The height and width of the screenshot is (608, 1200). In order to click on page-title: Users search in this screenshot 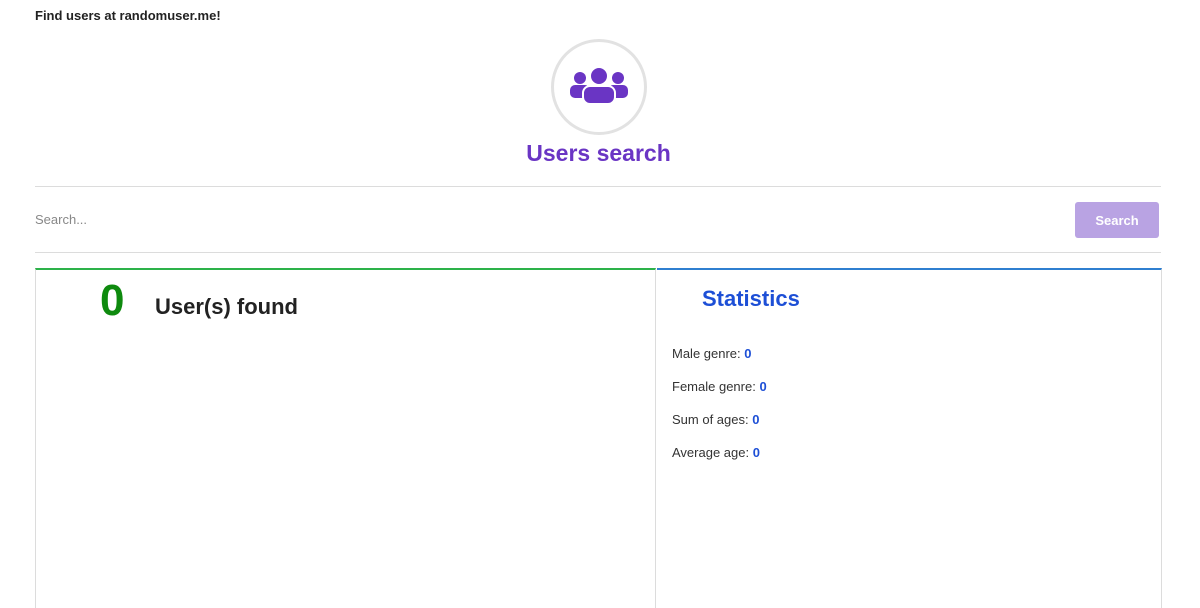, I will do `click(598, 153)`.